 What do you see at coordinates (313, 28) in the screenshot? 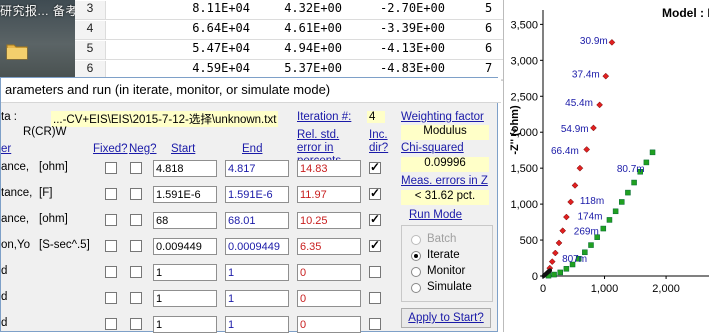
I see `cell-zreal: 4.61E+00` at bounding box center [313, 28].